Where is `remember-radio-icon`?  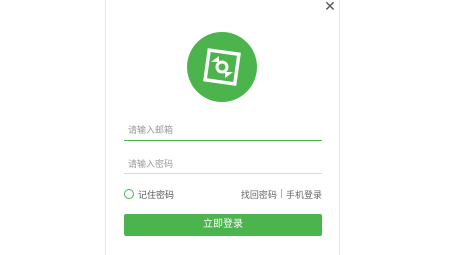 remember-radio-icon is located at coordinates (129, 194).